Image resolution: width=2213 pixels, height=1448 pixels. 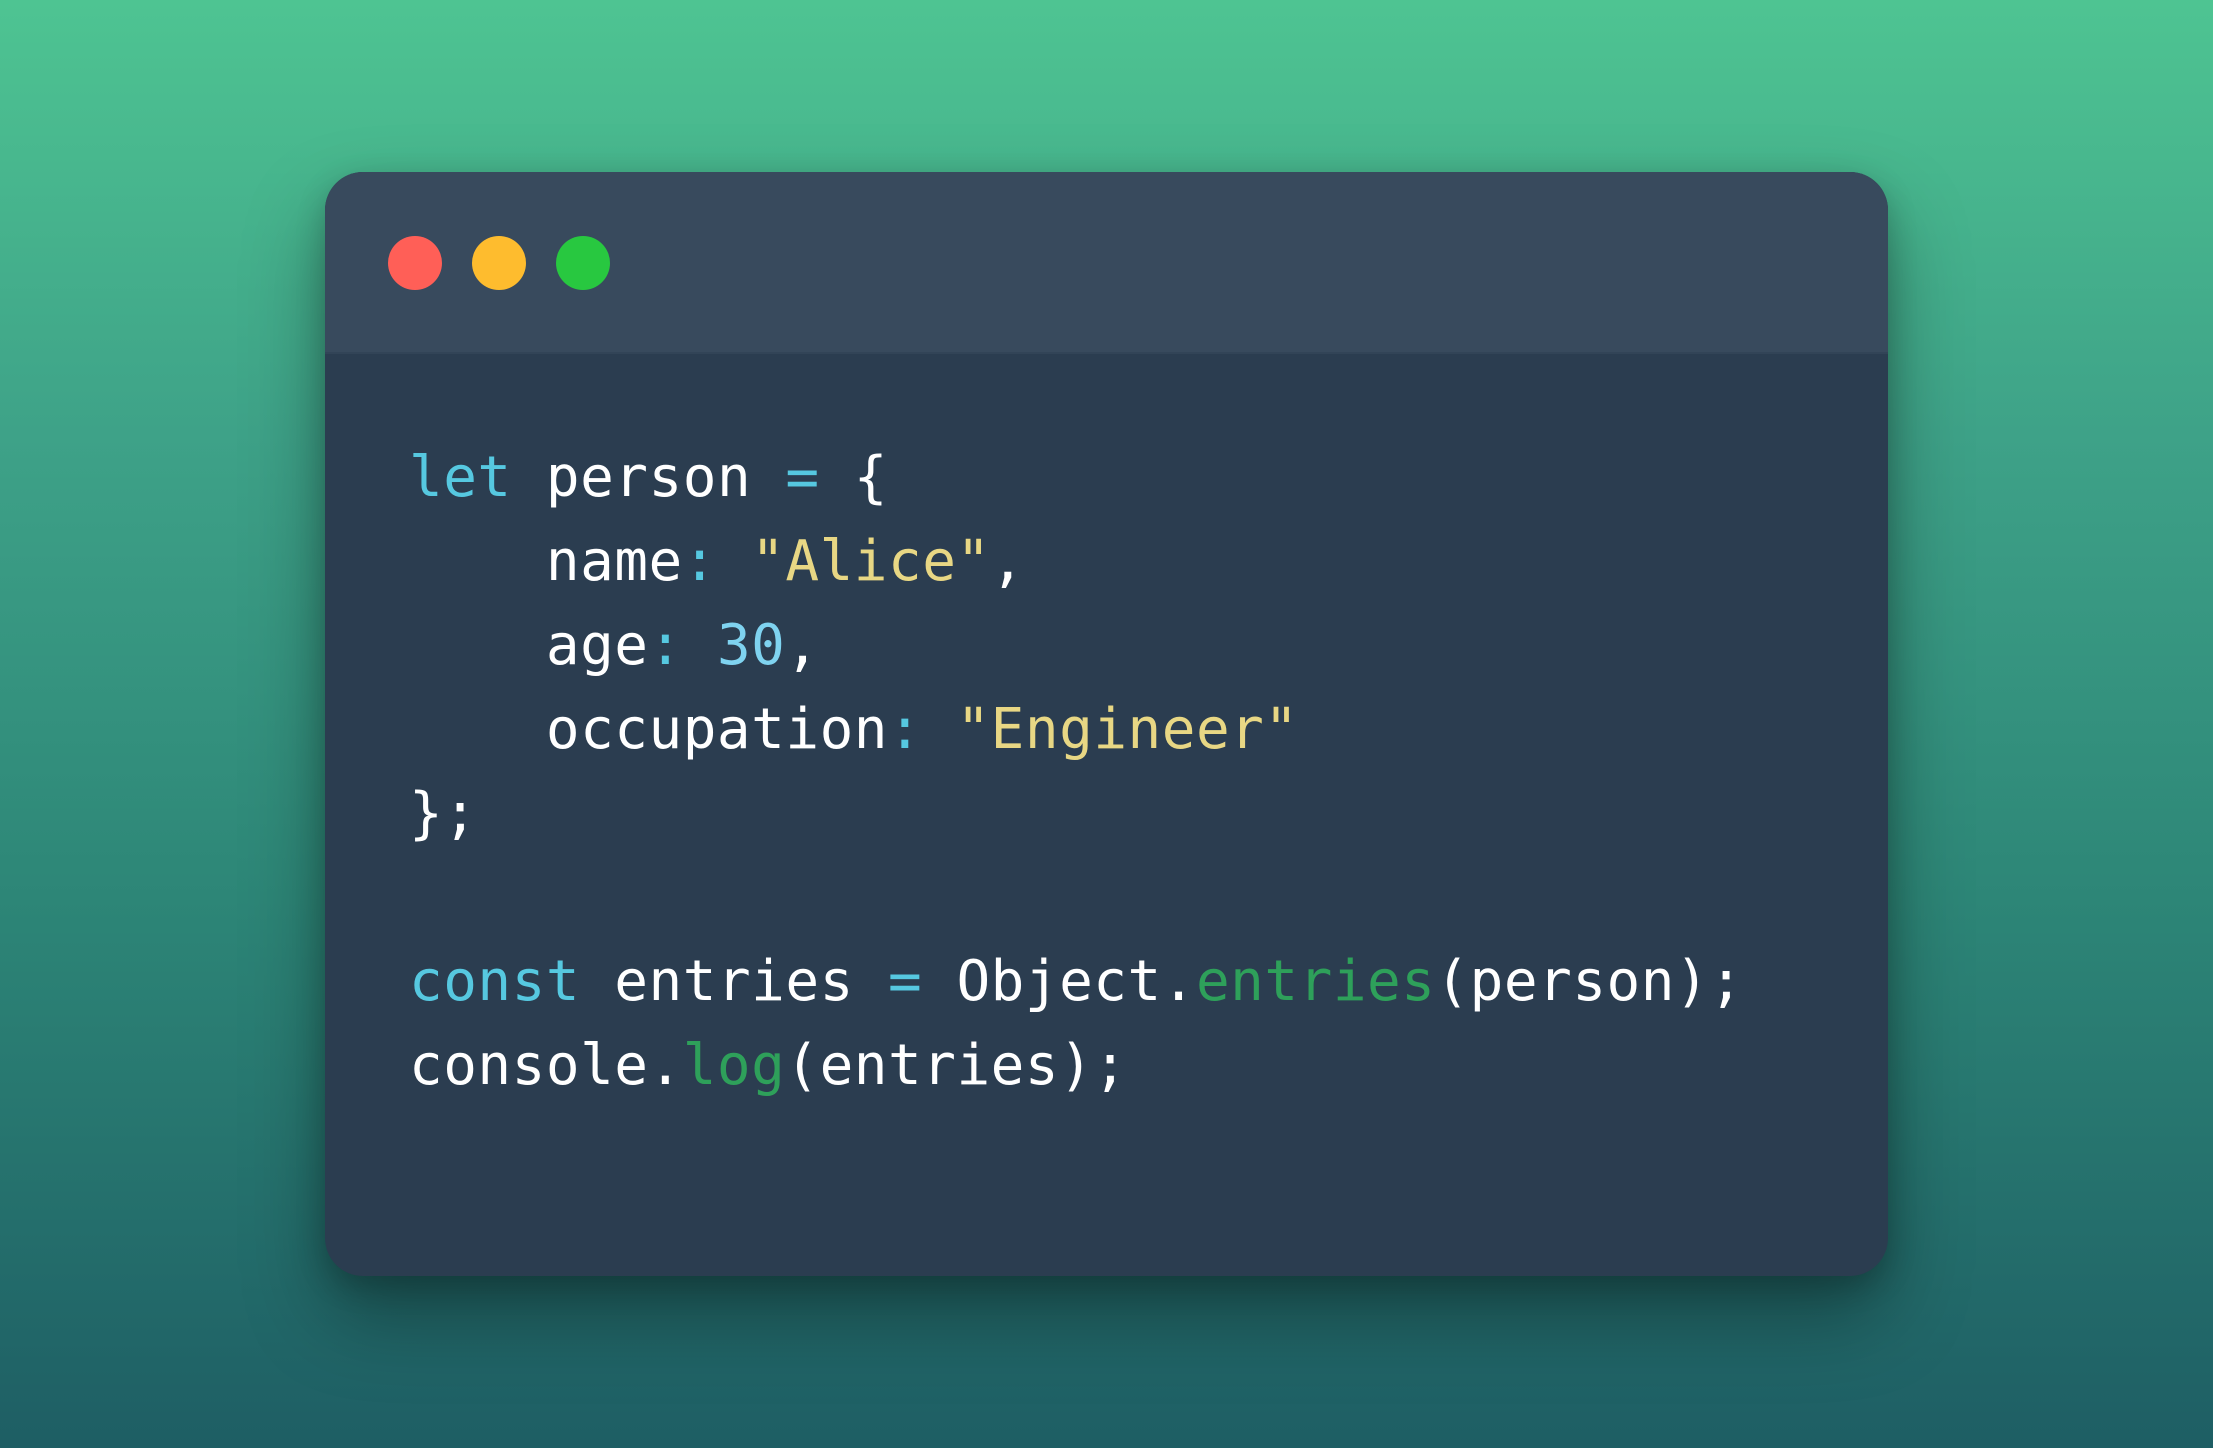 What do you see at coordinates (546, 561) in the screenshot?
I see `code-token-plain: name` at bounding box center [546, 561].